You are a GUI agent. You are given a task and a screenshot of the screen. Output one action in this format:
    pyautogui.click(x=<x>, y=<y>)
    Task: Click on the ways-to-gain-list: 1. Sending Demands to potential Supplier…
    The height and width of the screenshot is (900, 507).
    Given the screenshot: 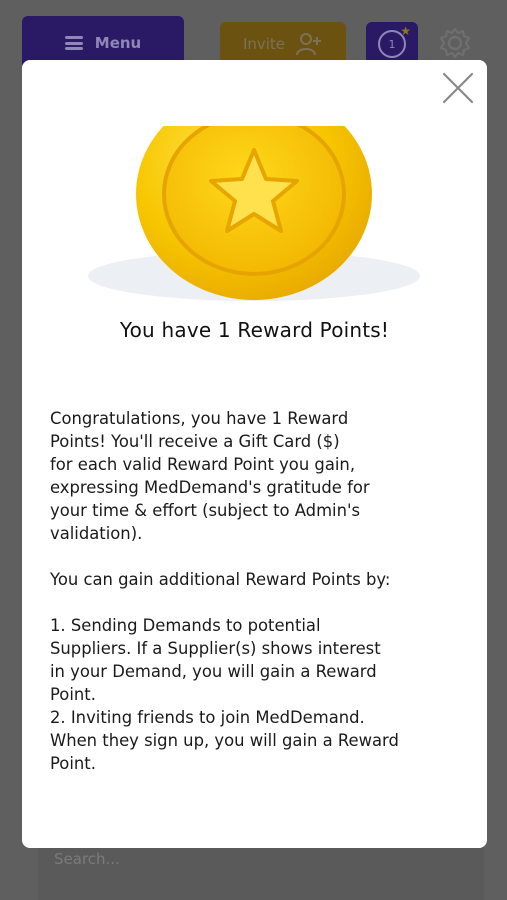 What is the action you would take?
    pyautogui.click(x=260, y=694)
    